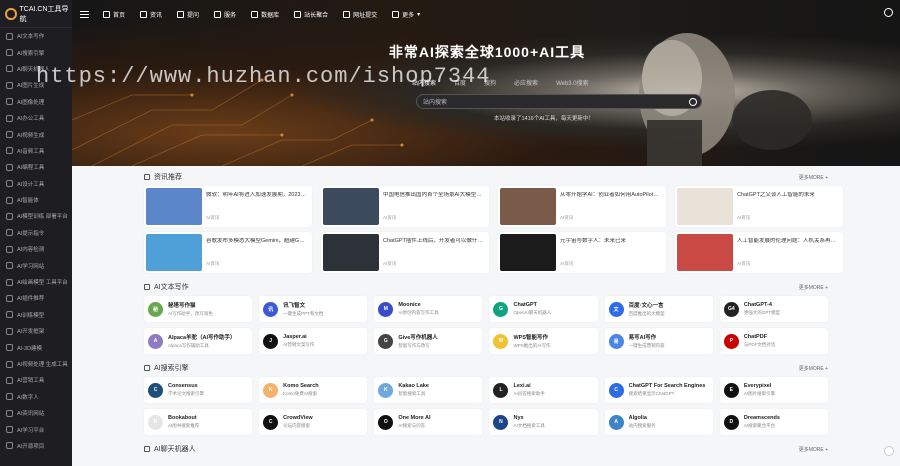  I want to click on sidebar-item: AI学习网站, so click(36, 265).